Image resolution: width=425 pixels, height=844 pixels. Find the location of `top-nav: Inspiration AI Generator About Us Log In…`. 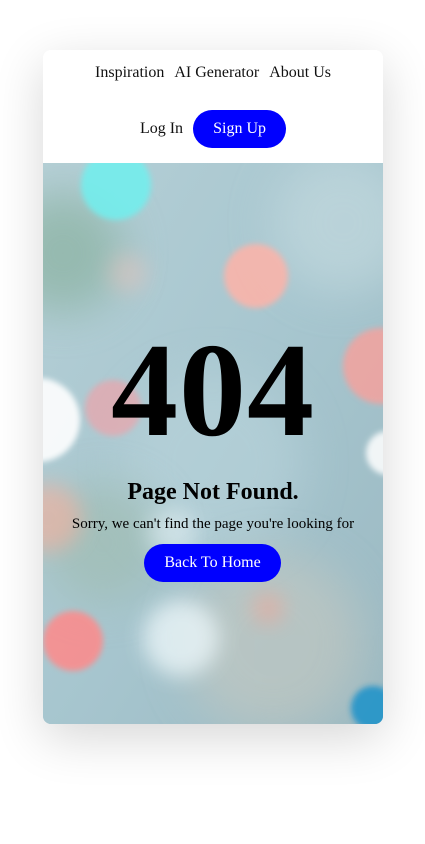

top-nav: Inspiration AI Generator About Us Log In… is located at coordinates (213, 106).